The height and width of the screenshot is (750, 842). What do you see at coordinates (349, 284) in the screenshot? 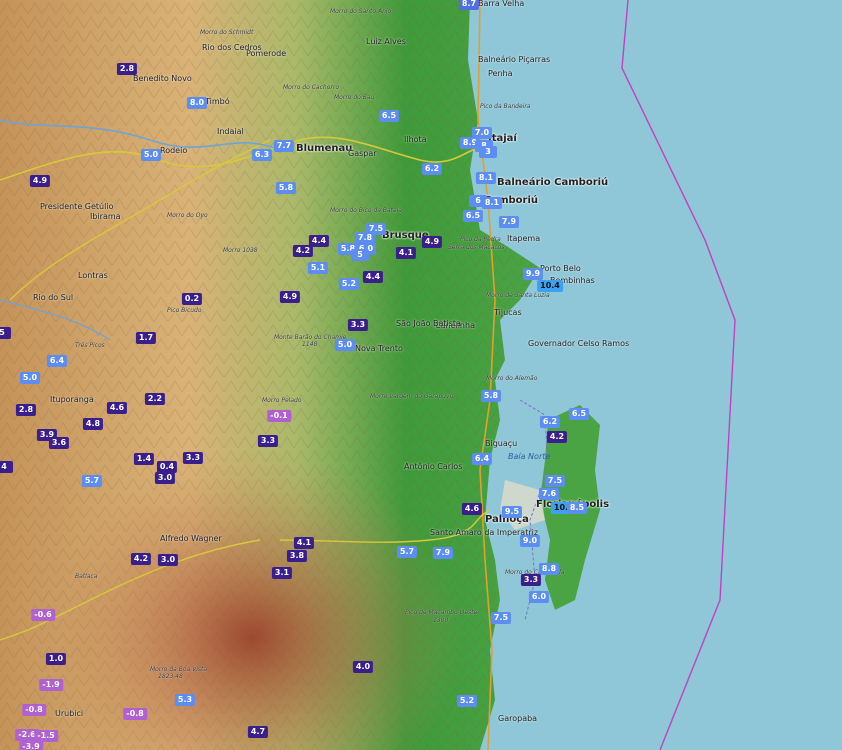
I see `temperature-badge-r33: 5.2` at bounding box center [349, 284].